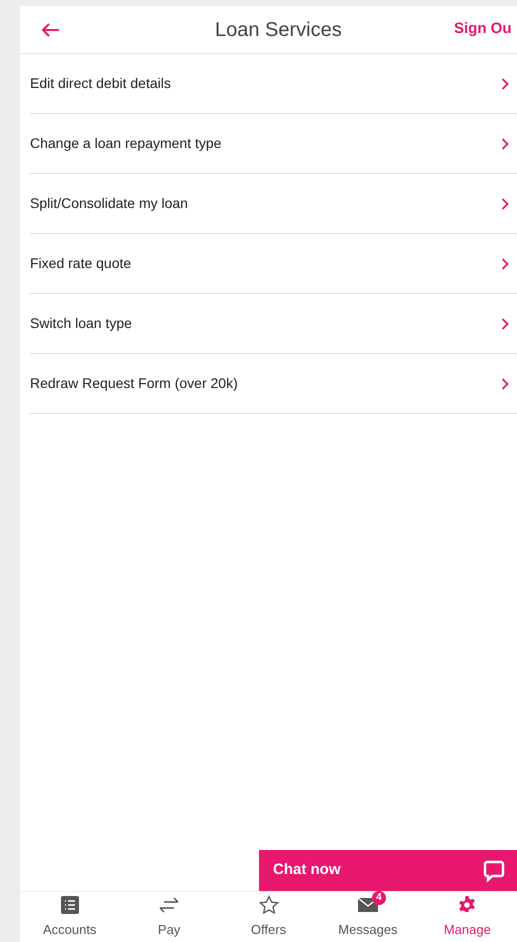  Describe the element at coordinates (273, 204) in the screenshot. I see `menu-item: Split/Consolidate my loan` at that location.